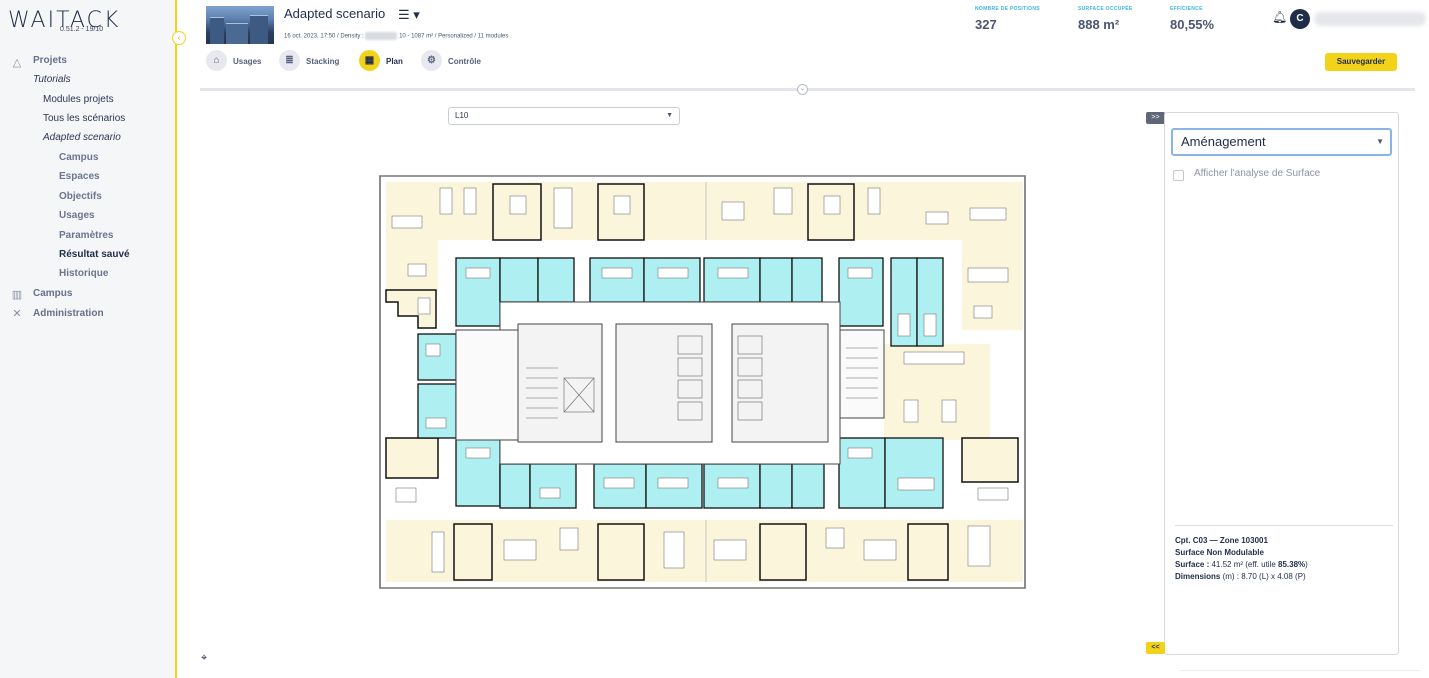 Image resolution: width=1429 pixels, height=678 pixels. I want to click on zone-surface-eff: 85.38%, so click(1292, 564).